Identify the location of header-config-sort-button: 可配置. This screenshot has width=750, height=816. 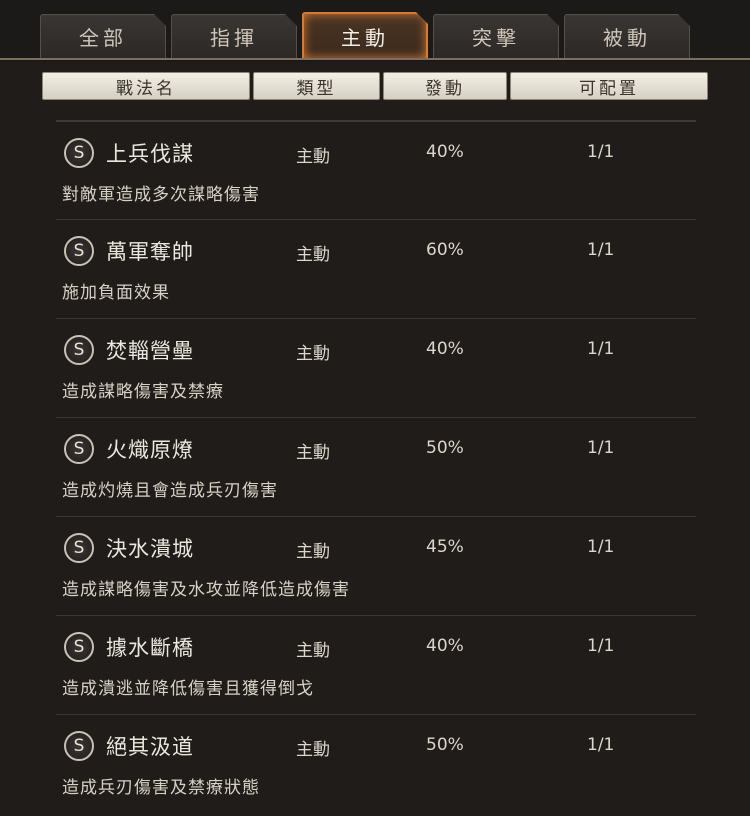
(609, 86).